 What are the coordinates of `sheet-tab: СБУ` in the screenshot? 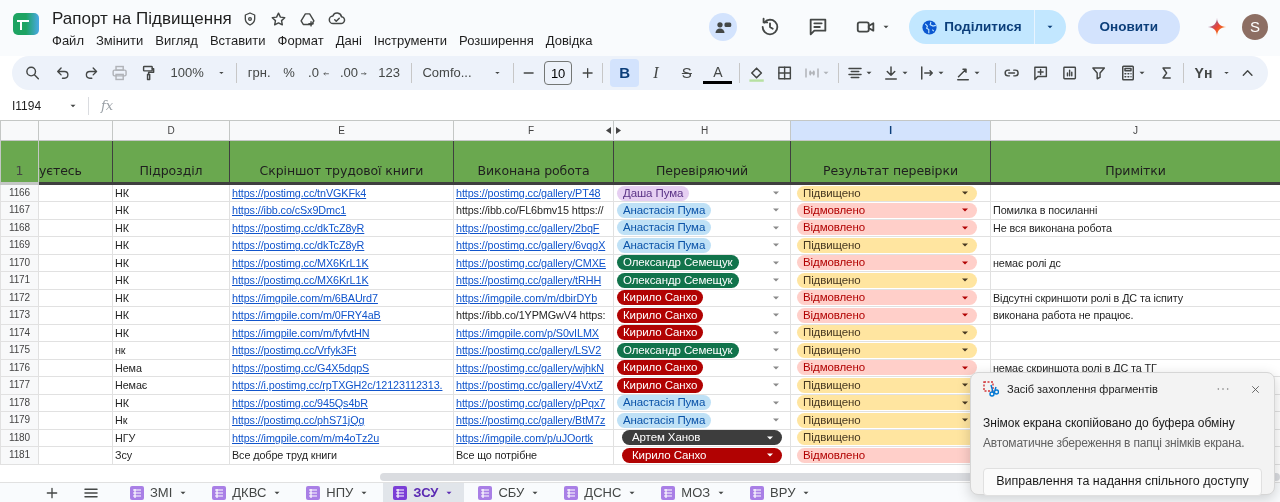 It's located at (509, 492).